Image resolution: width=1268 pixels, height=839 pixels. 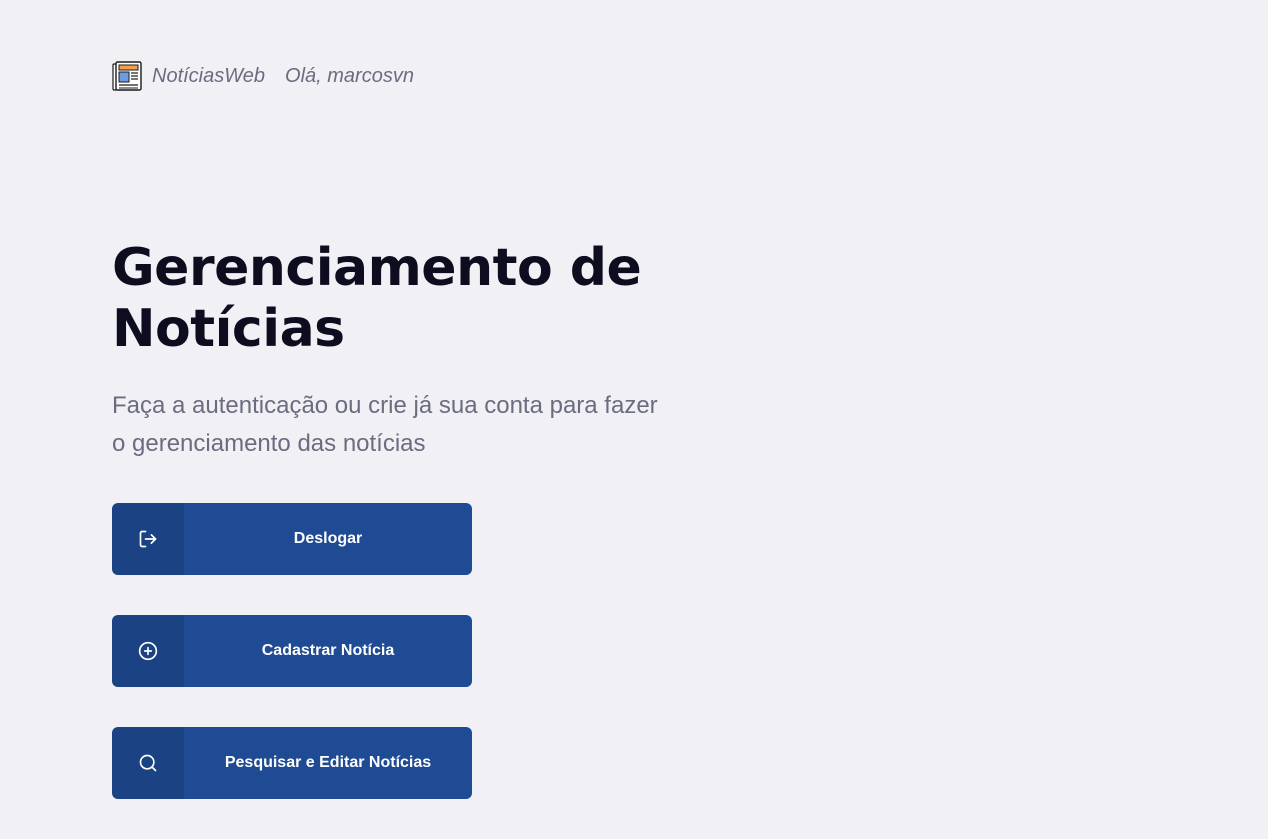 I want to click on header: NotíciasWeb Olá, marcosvn, so click(x=263, y=76).